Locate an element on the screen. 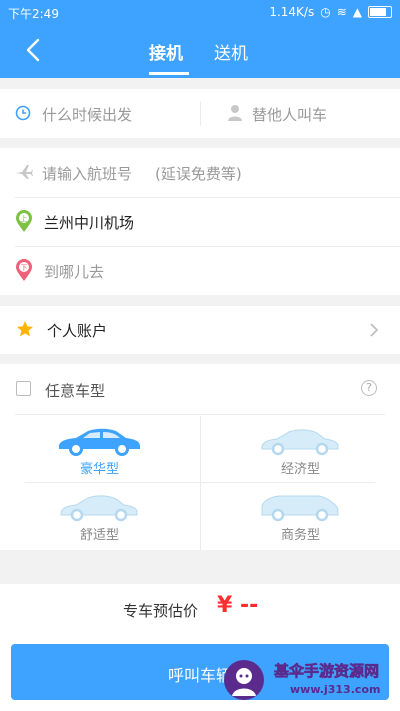  alarm-icon: ◷ is located at coordinates (325, 12).